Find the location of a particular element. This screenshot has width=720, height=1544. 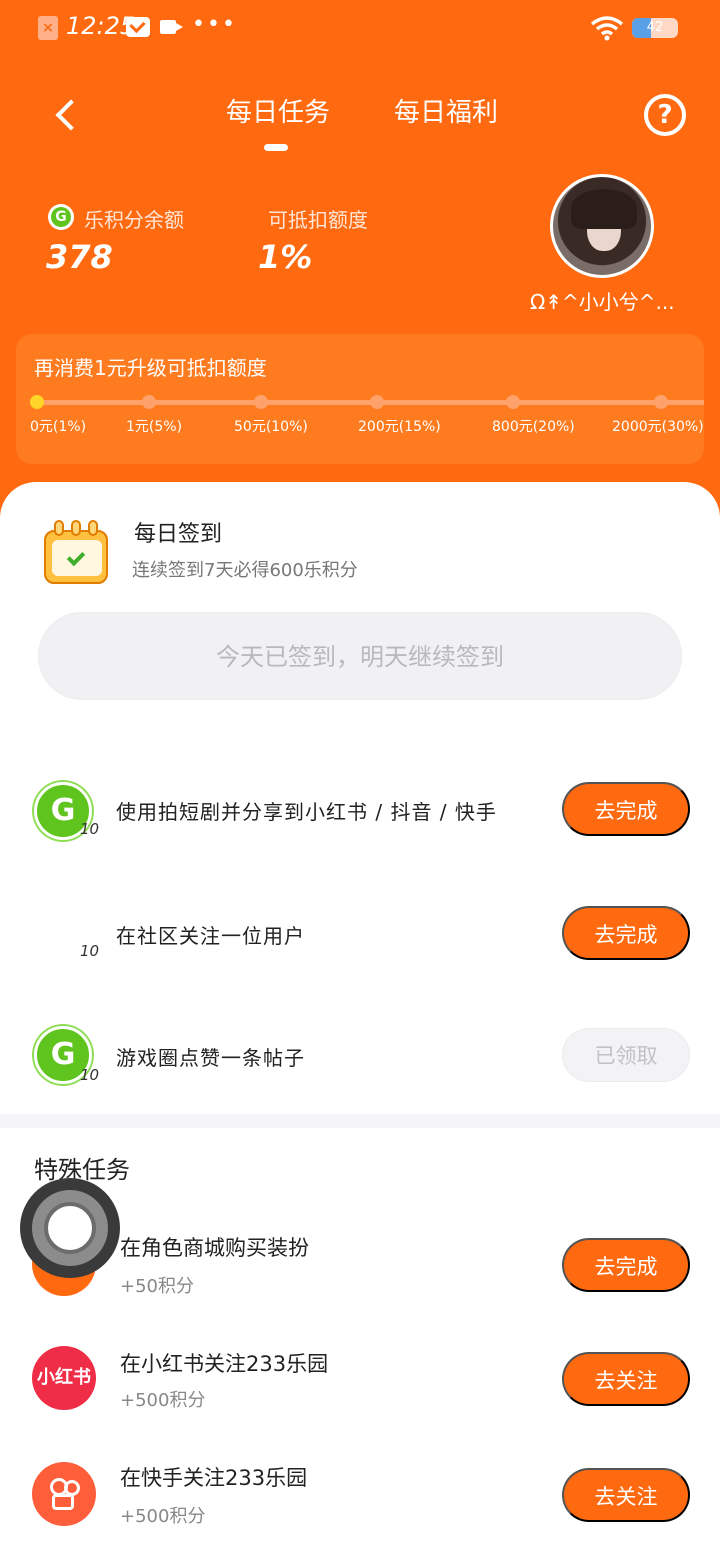

sim-error-icon: × is located at coordinates (48, 28).